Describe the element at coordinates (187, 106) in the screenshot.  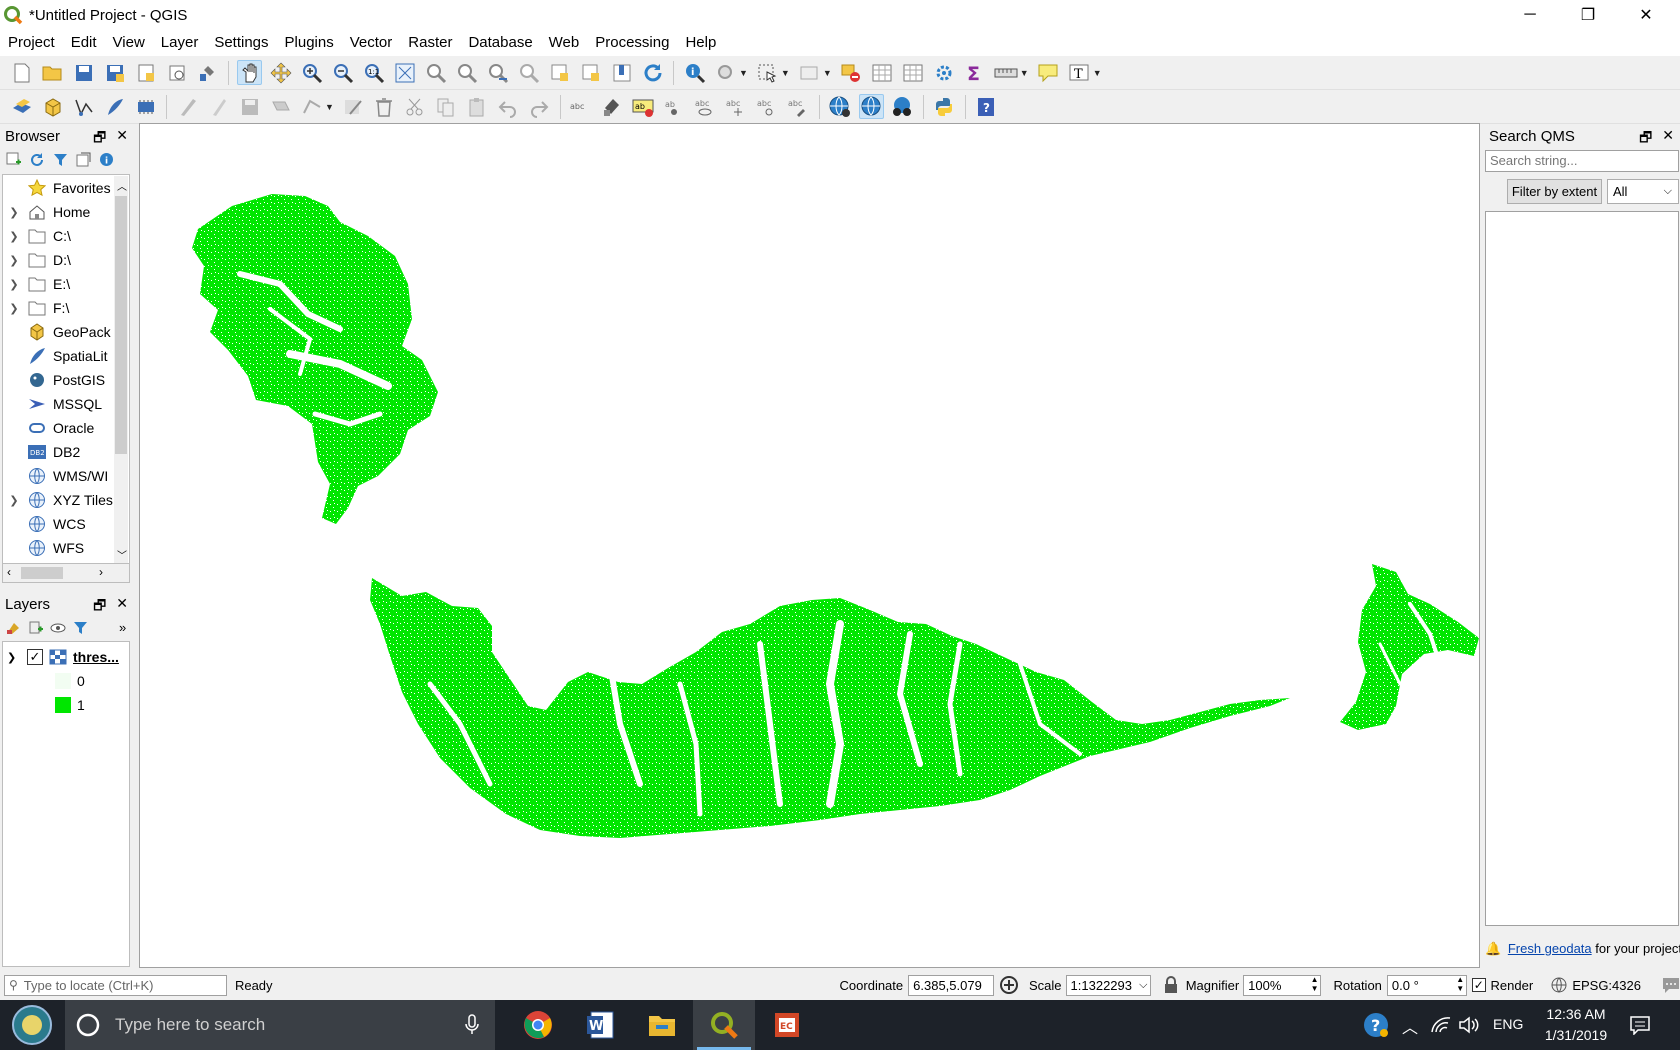
I see `current-edits-icon` at that location.